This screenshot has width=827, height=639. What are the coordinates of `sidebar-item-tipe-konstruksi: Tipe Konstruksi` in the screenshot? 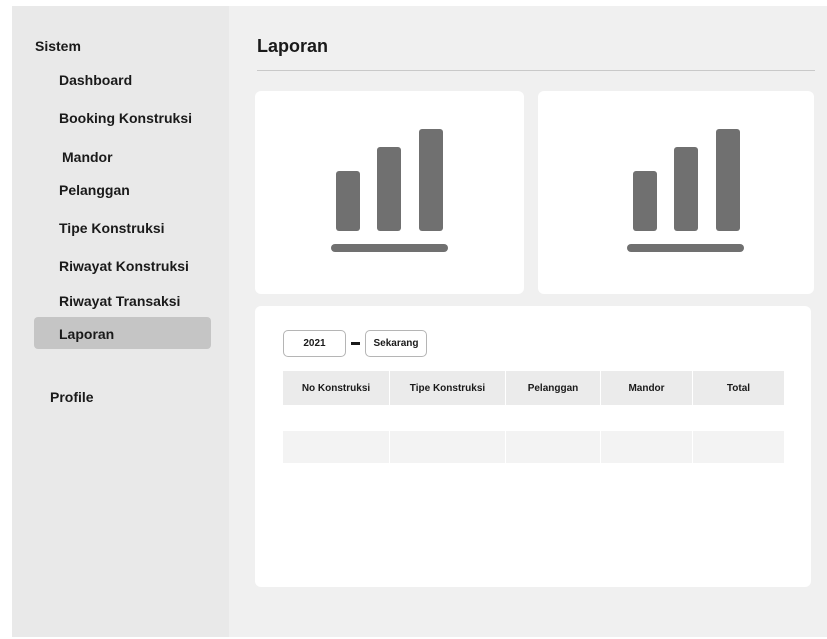 It's located at (112, 228).